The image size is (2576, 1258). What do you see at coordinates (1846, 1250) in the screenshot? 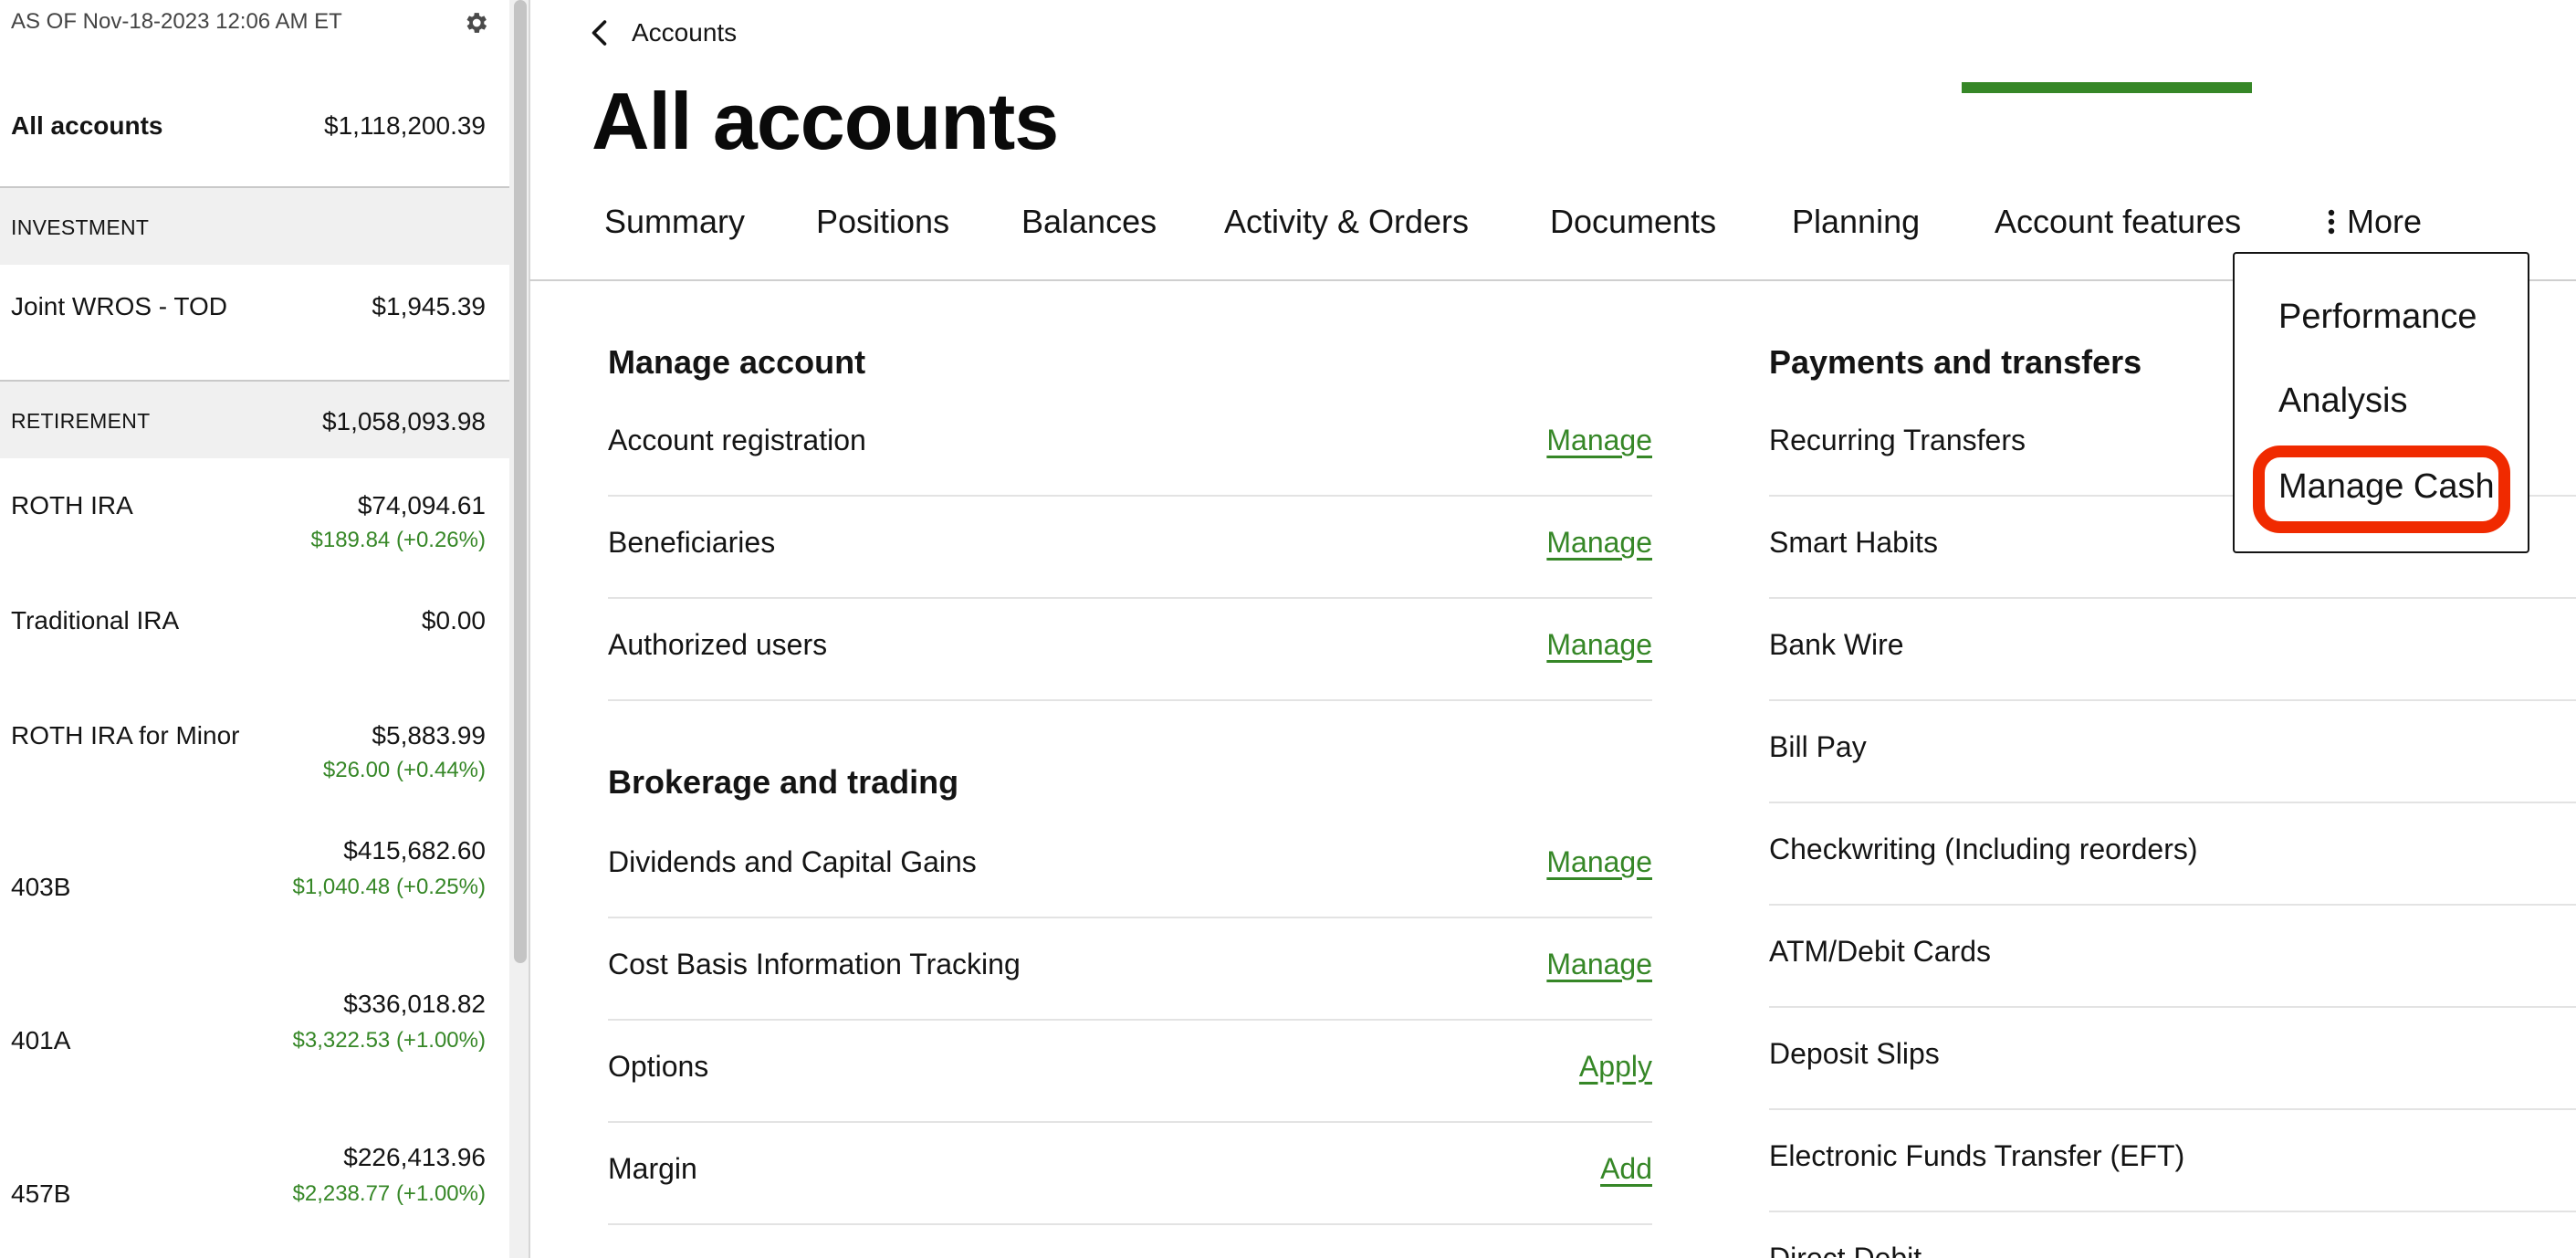
I see `feature-label: Direct Debit` at bounding box center [1846, 1250].